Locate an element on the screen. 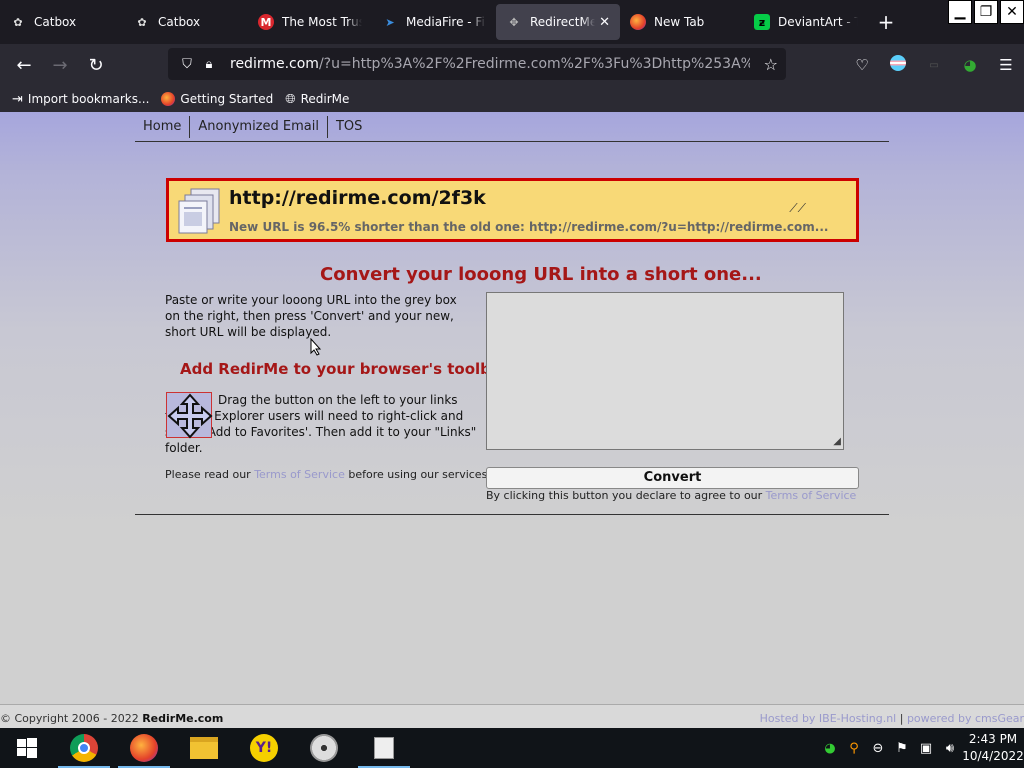 This screenshot has height=768, width=1024. tos-note-before: Please read our is located at coordinates (210, 474).